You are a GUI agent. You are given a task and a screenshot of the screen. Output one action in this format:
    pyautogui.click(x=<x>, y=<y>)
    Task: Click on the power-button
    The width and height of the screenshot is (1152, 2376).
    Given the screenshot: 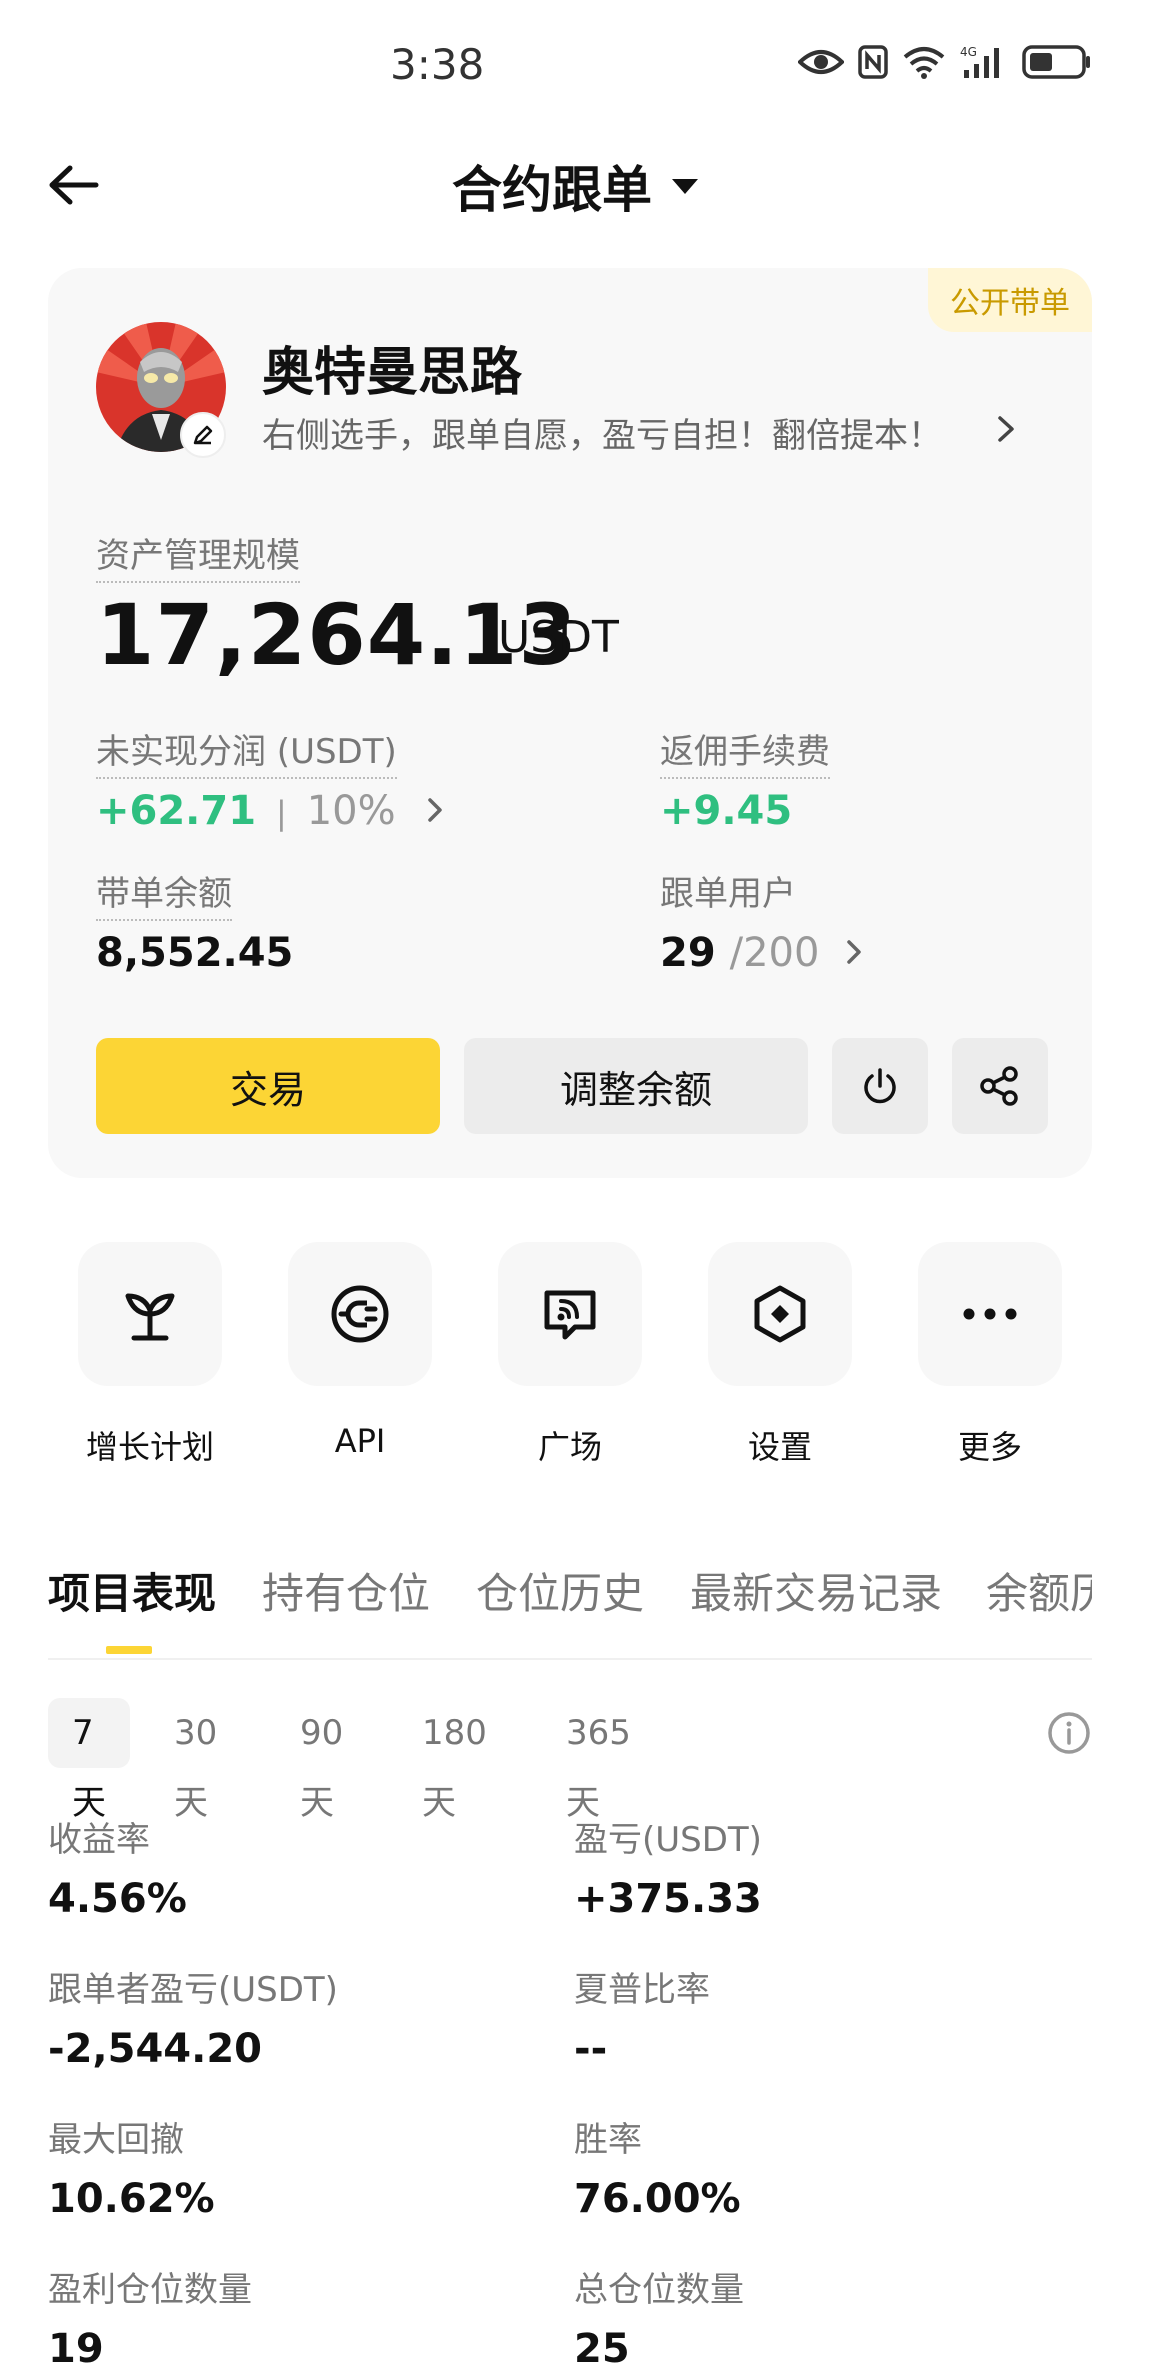 What is the action you would take?
    pyautogui.click(x=880, y=1086)
    